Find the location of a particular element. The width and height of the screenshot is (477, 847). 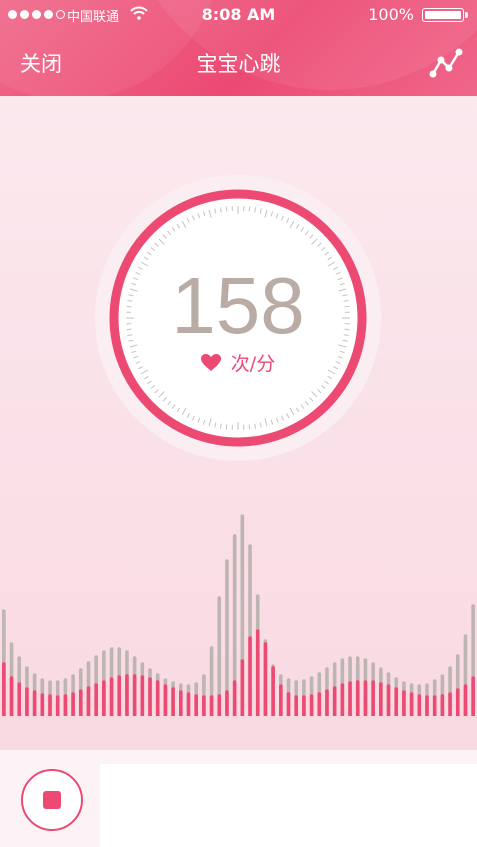

heart-rate-unit: 次/分 is located at coordinates (253, 364).